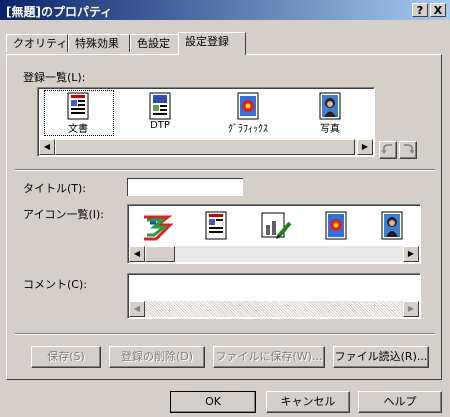 This screenshot has width=450, height=417. What do you see at coordinates (400, 402) in the screenshot?
I see `help-footer-button: ヘルプ` at bounding box center [400, 402].